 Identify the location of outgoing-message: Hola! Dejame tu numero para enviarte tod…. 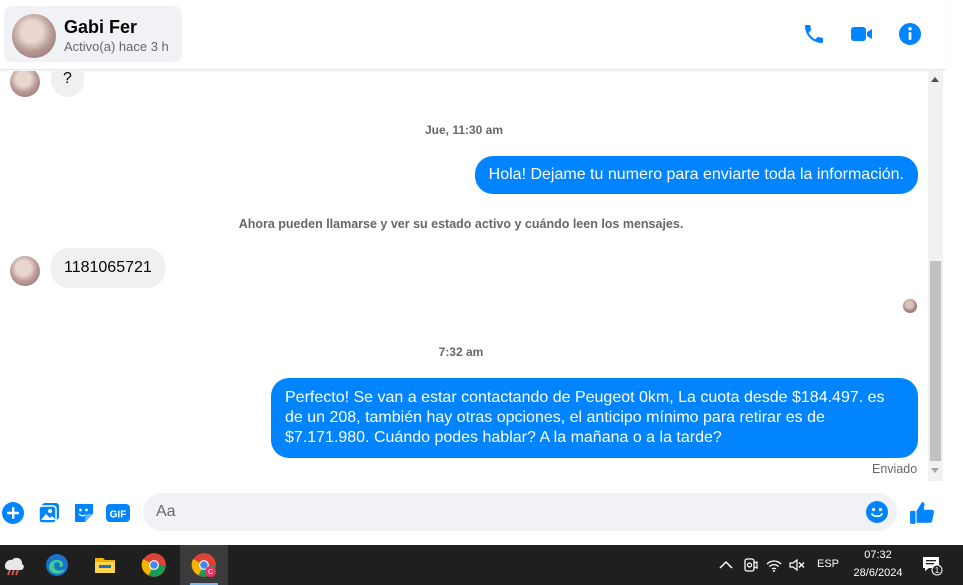
(696, 175).